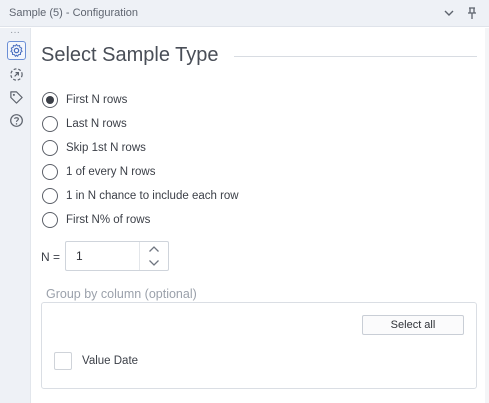 The image size is (489, 403). I want to click on pin-icon, so click(472, 13).